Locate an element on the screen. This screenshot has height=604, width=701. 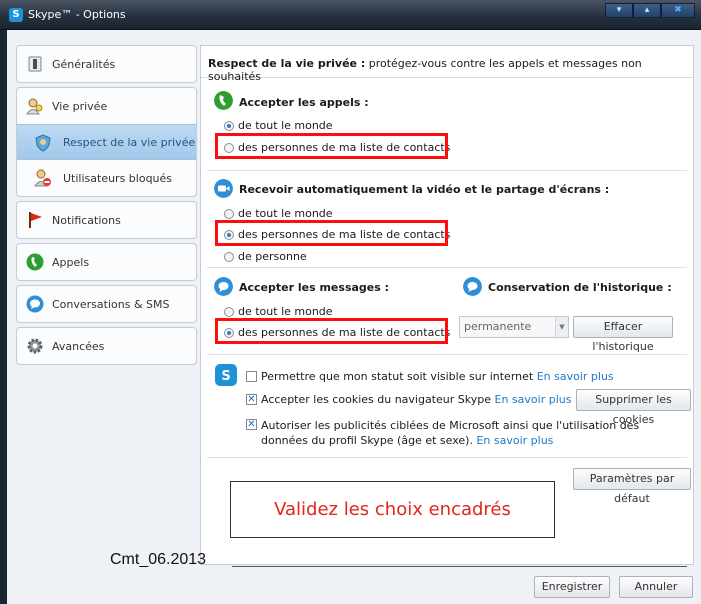
sidebar-item-label: Appels is located at coordinates (71, 262).